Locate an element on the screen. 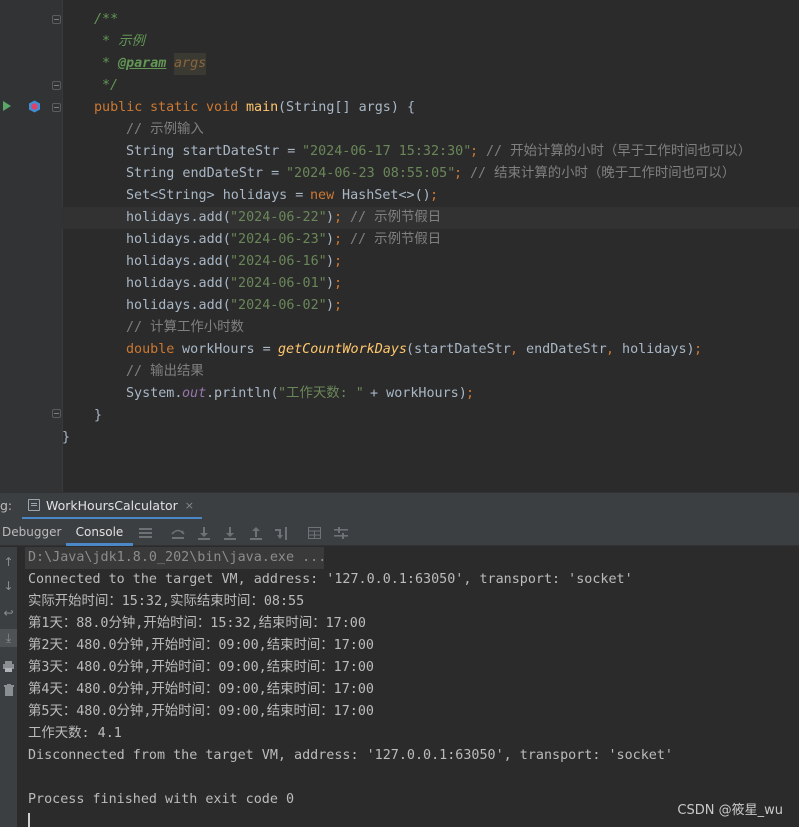 This screenshot has height=827, width=799. tab-console: Console is located at coordinates (99, 532).